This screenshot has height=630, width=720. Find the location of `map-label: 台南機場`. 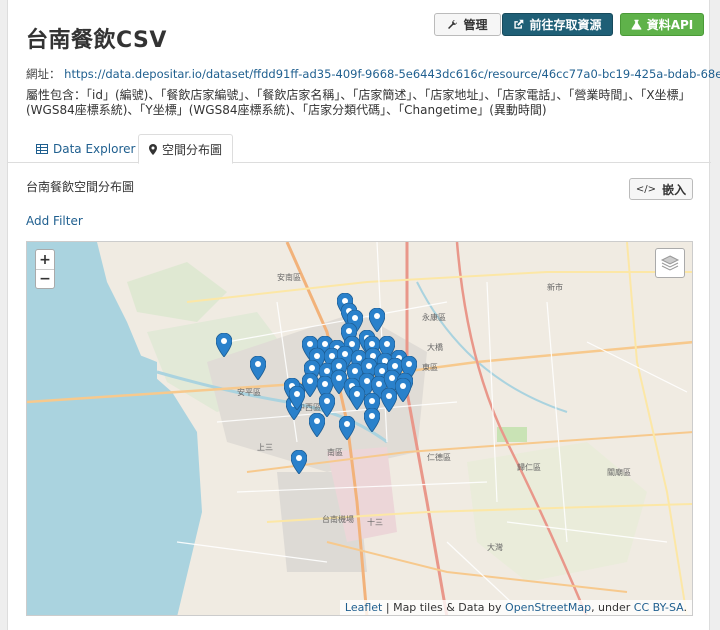

map-label: 台南機場 is located at coordinates (338, 519).